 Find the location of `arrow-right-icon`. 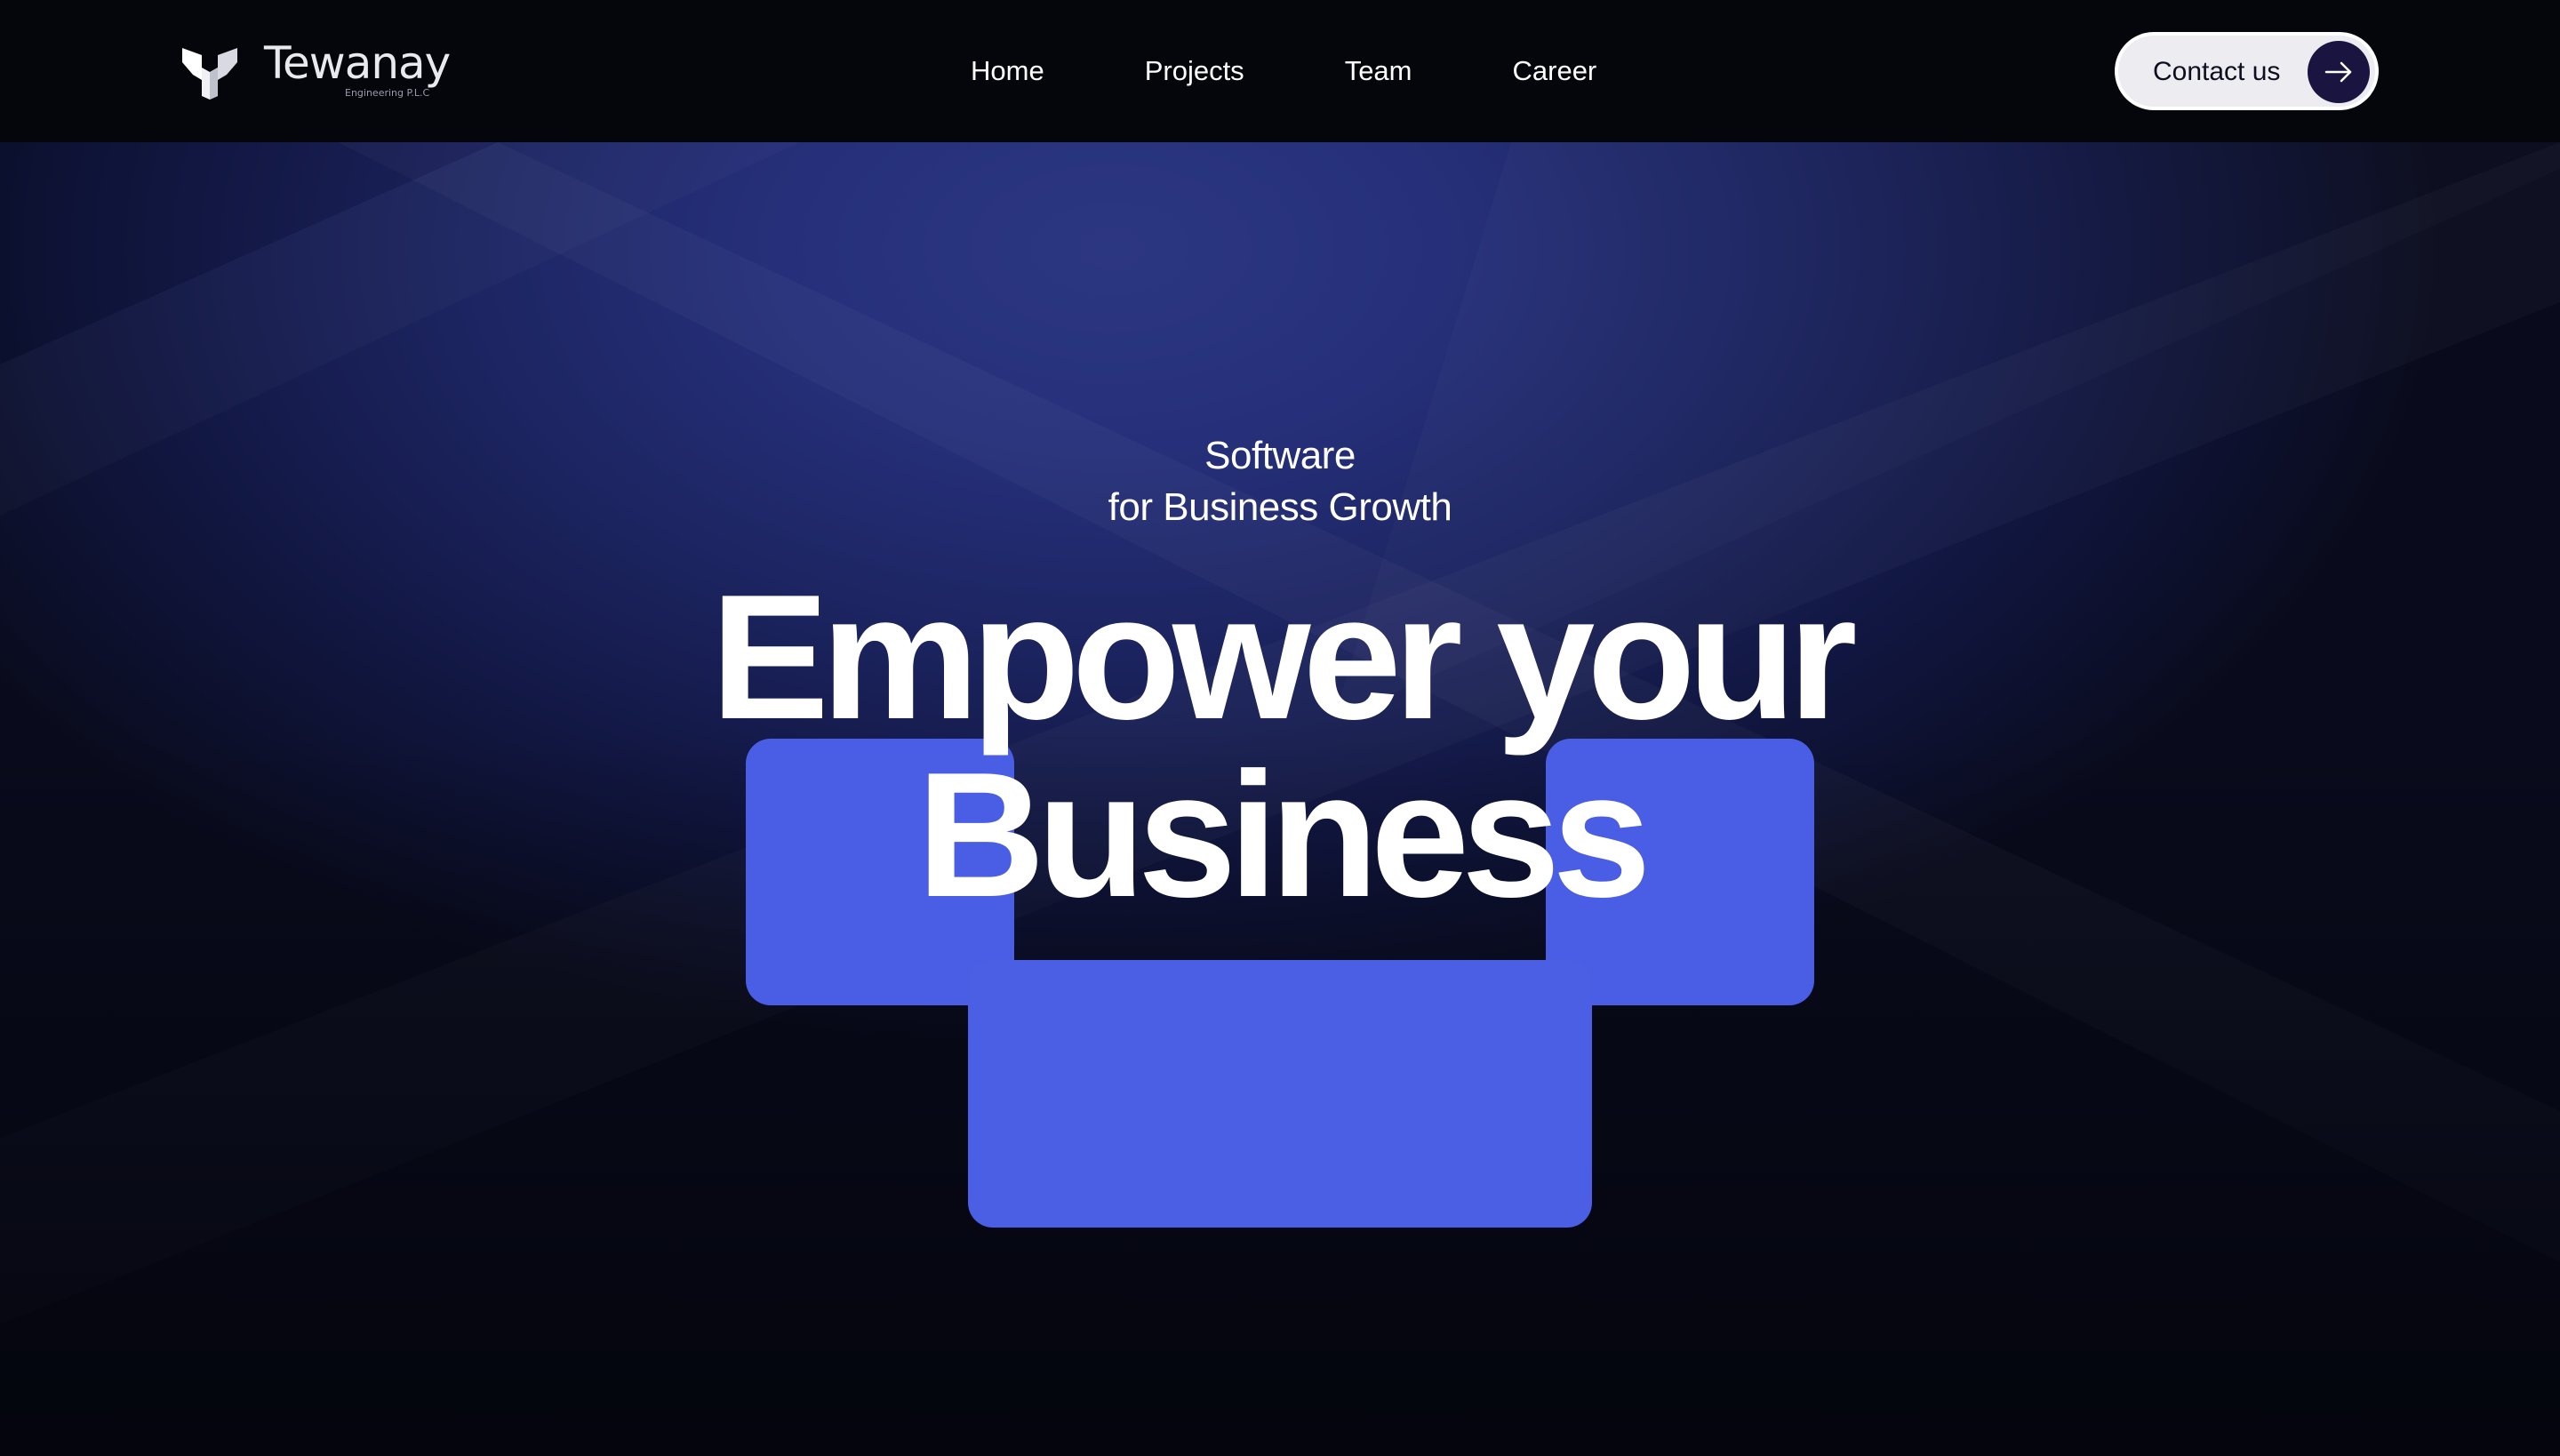

arrow-right-icon is located at coordinates (2339, 72).